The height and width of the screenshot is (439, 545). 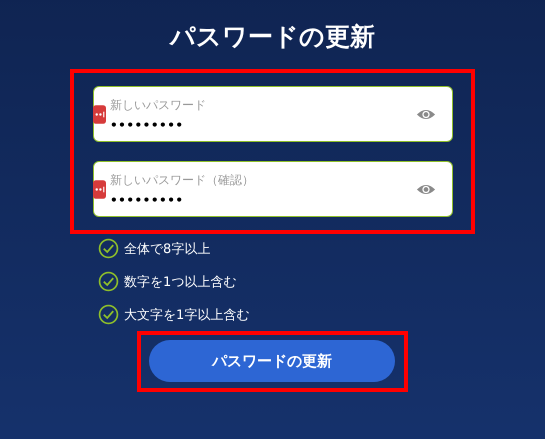 I want to click on field-label: 新しいパスワード（確認）, so click(x=182, y=180).